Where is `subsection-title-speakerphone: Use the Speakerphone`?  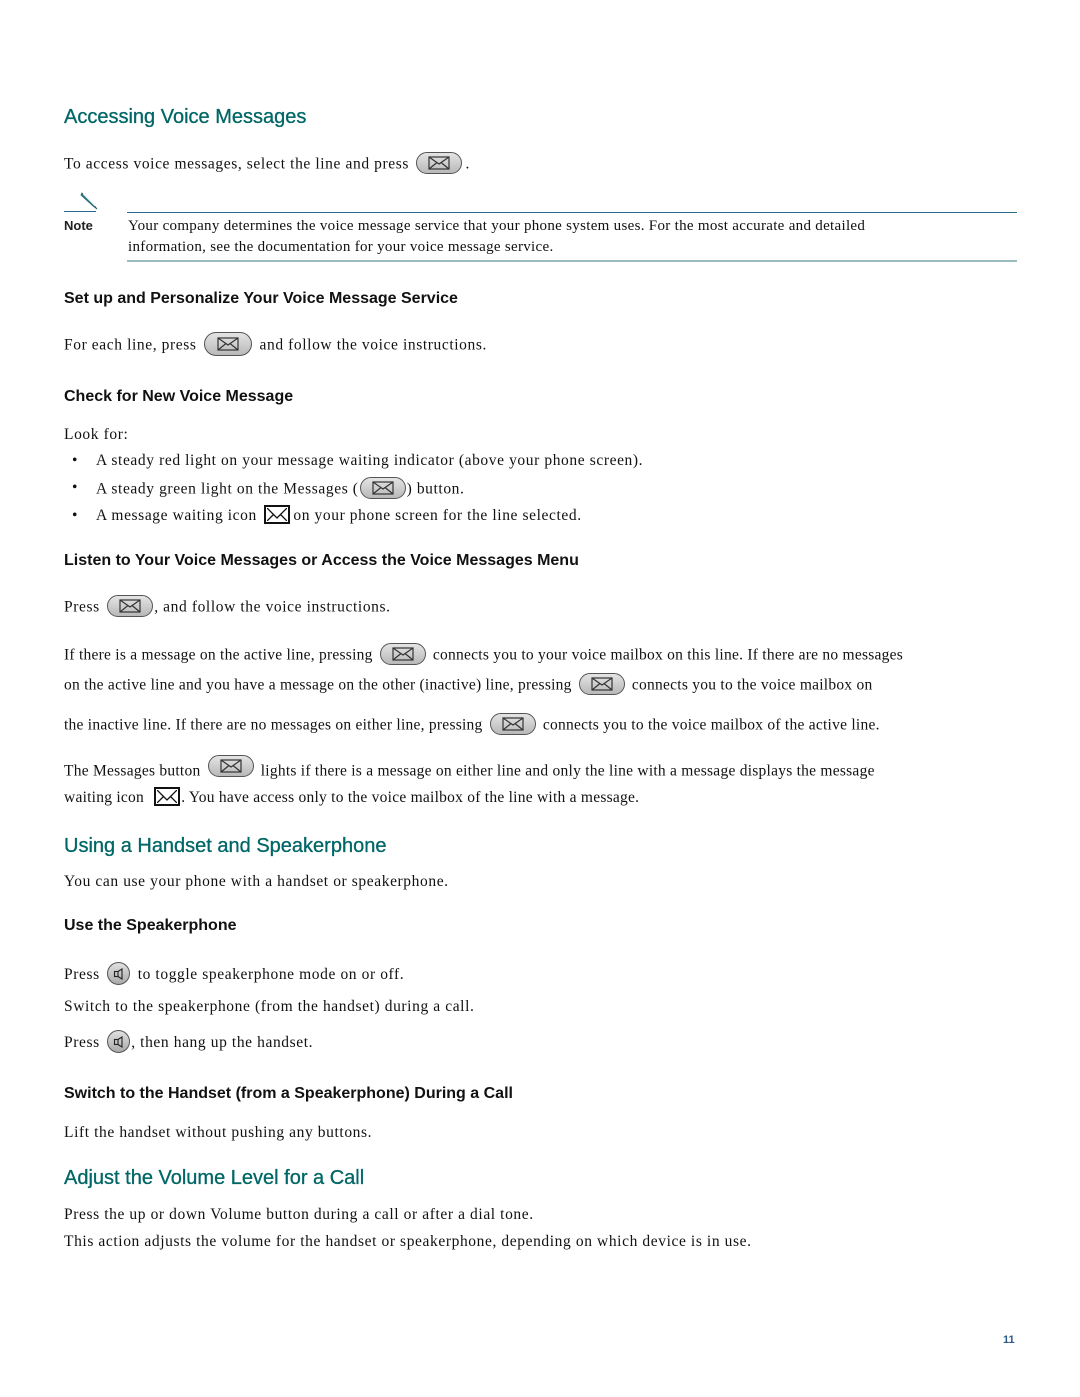 subsection-title-speakerphone: Use the Speakerphone is located at coordinates (150, 925).